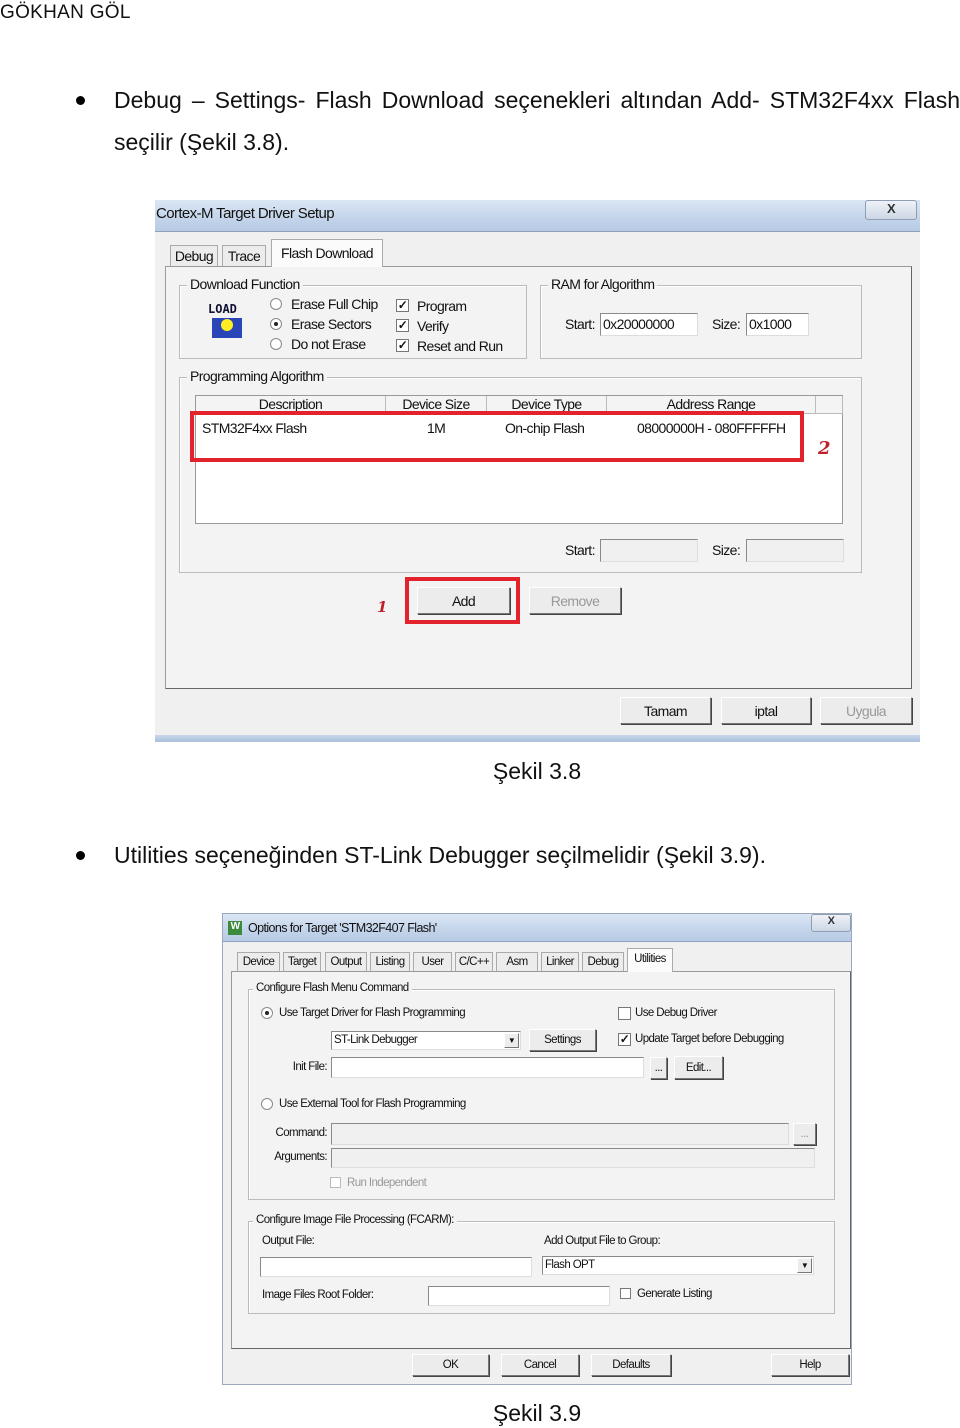  Describe the element at coordinates (328, 344) in the screenshot. I see `do-not-erase-label: Do not Erase` at that location.